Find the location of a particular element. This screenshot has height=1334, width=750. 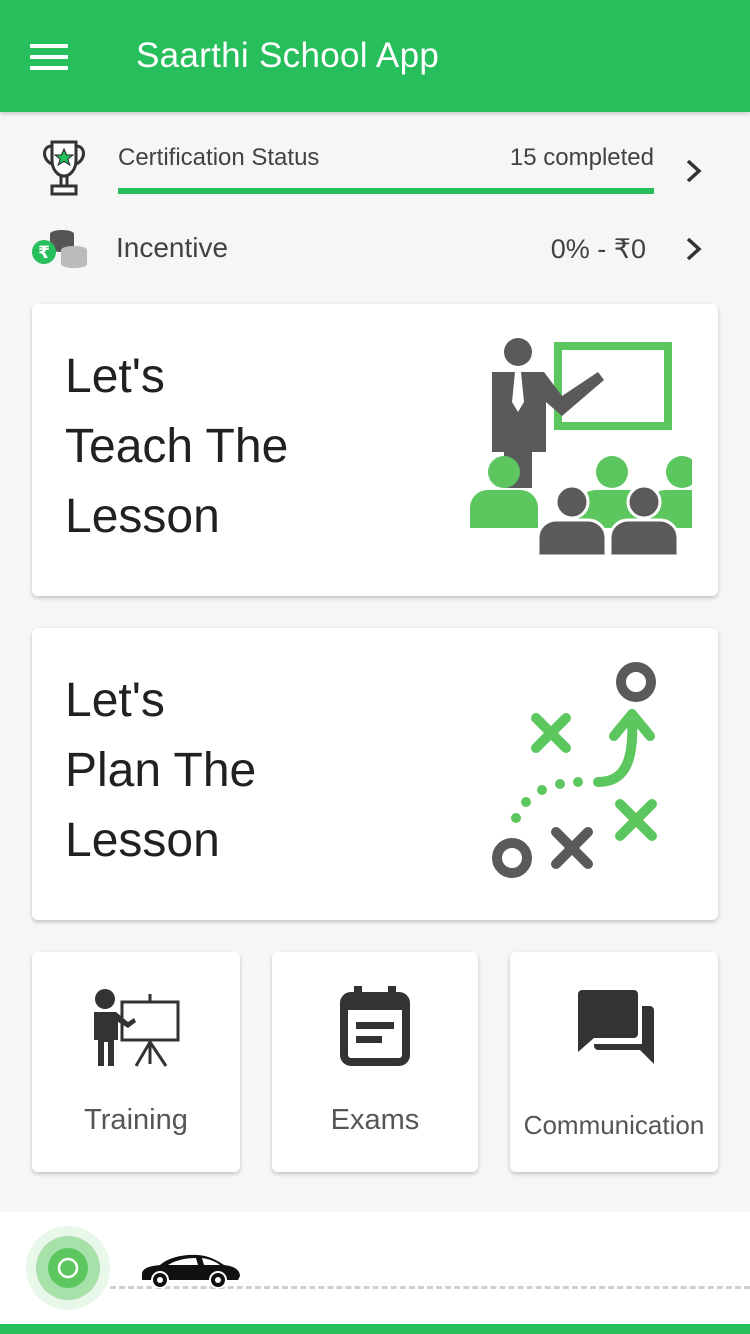

communication-label: Communication is located at coordinates (614, 1125).